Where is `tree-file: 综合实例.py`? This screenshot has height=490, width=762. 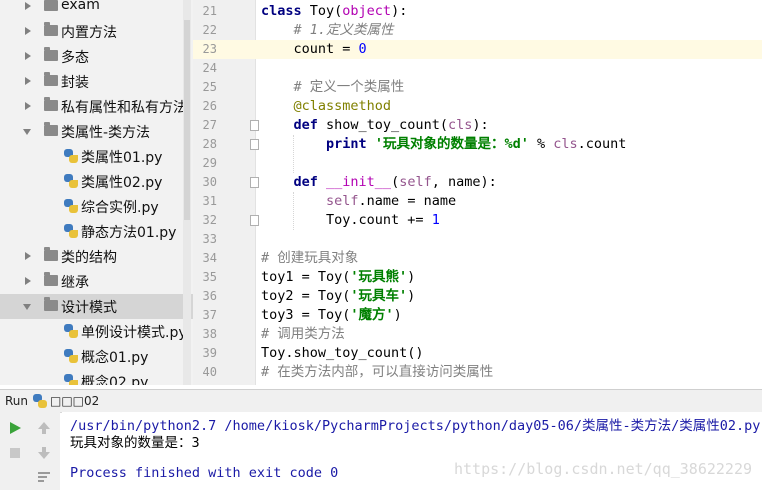 tree-file: 综合实例.py is located at coordinates (96, 206).